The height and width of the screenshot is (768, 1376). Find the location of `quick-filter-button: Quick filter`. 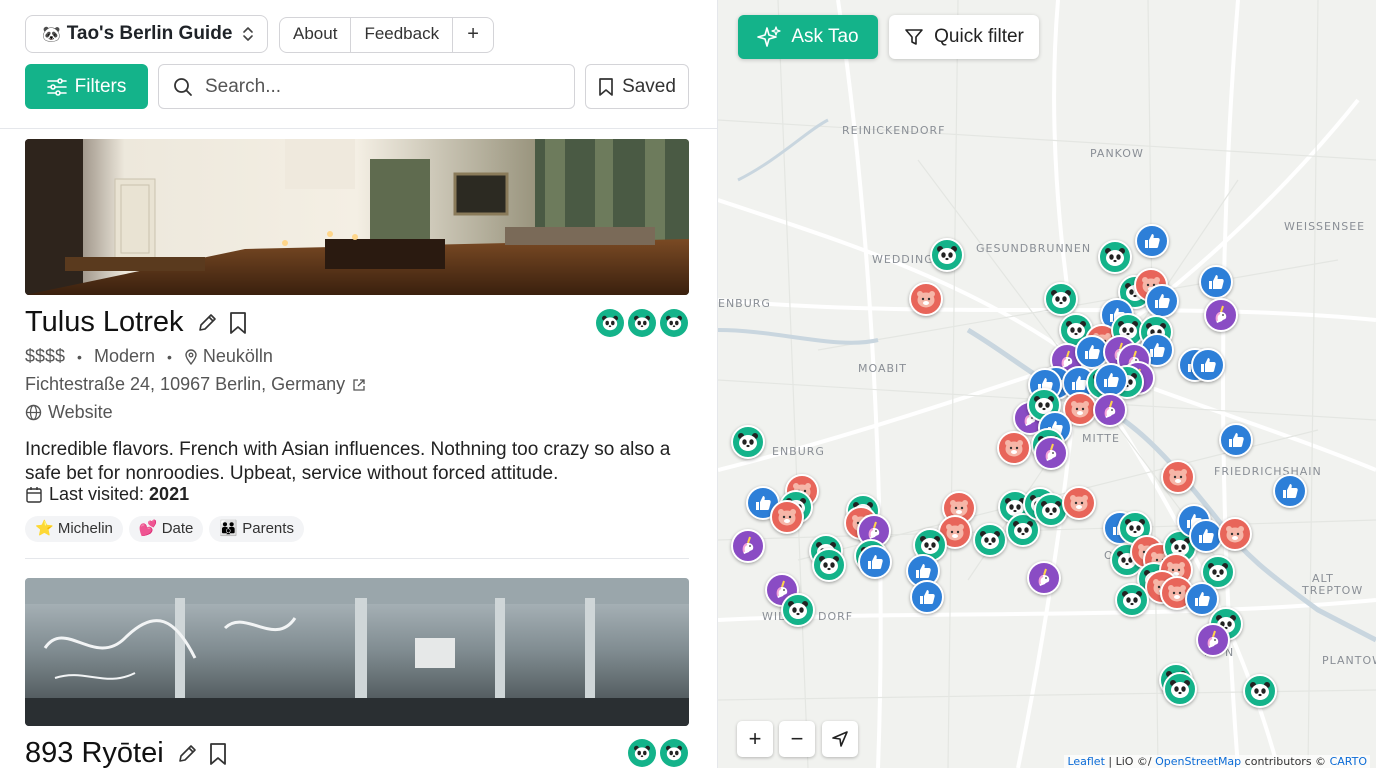

quick-filter-button: Quick filter is located at coordinates (964, 37).